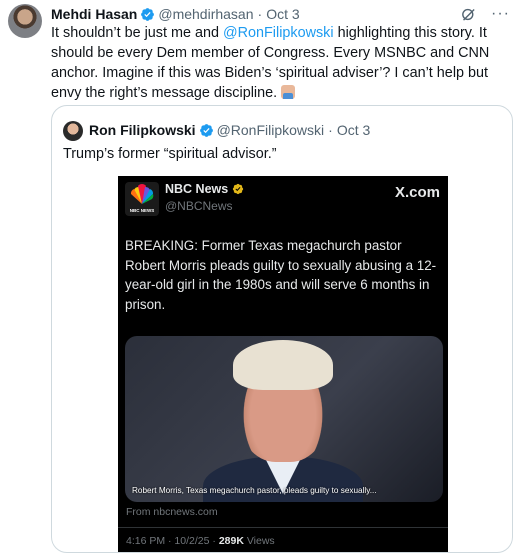 This screenshot has height=558, width=518. I want to click on quote-text: Trump’s former “spiritual advisor.”, so click(170, 154).